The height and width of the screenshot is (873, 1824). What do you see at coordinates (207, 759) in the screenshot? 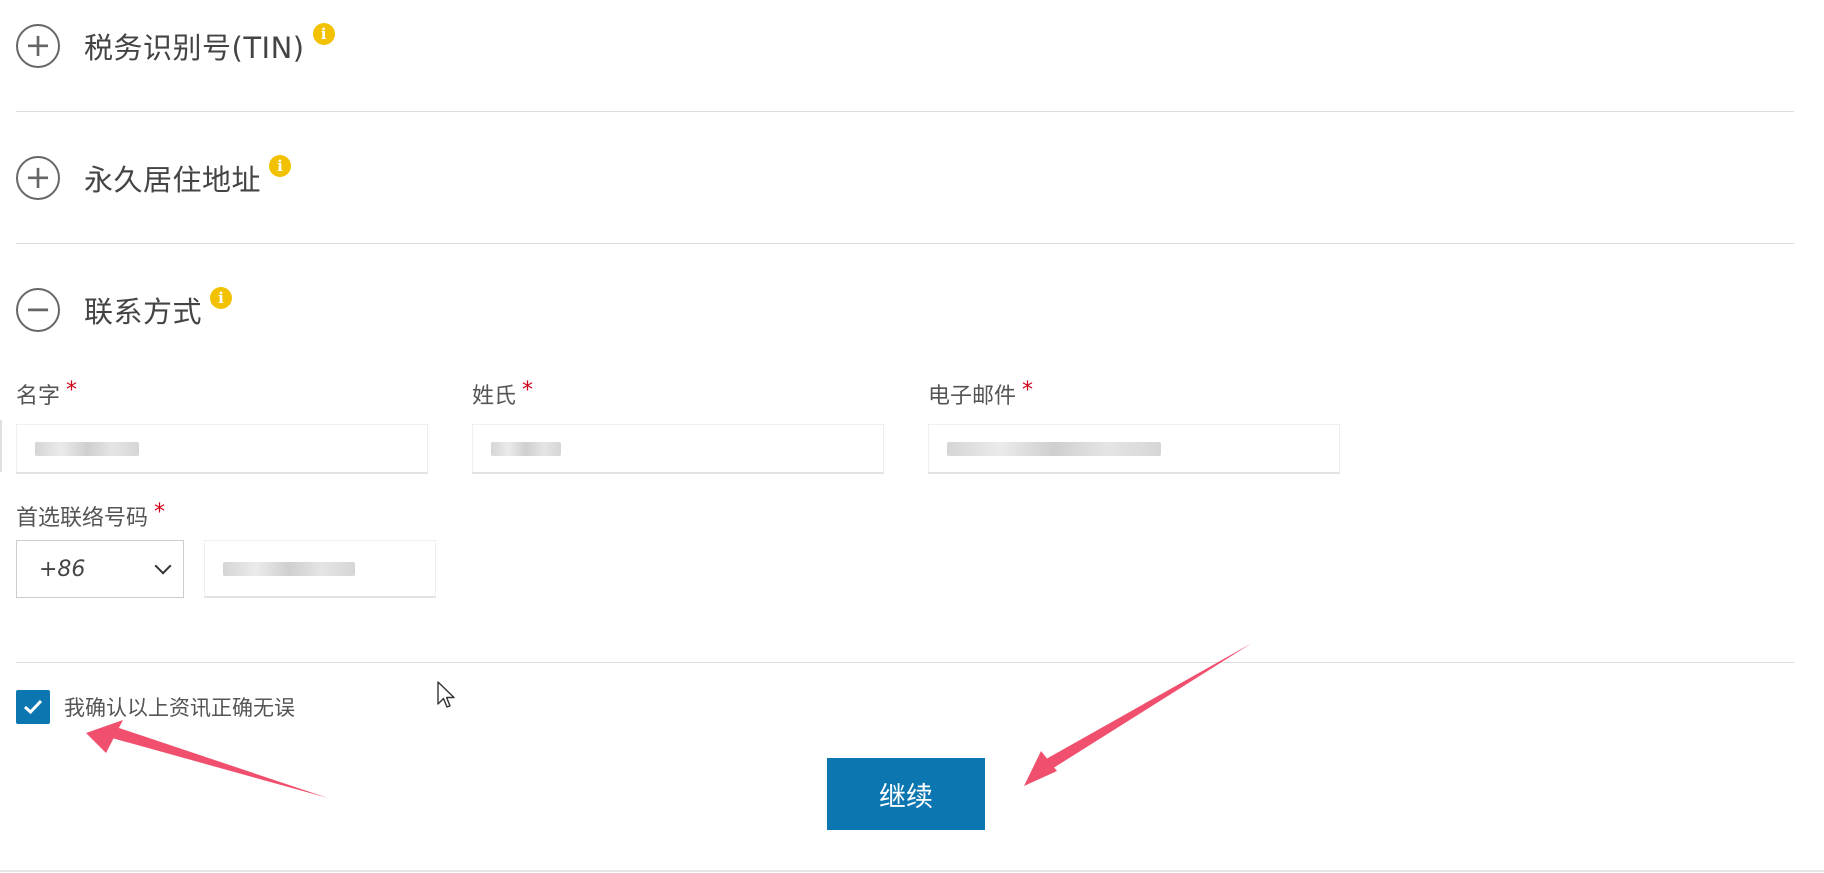
I see `annotation-arrow-checkbox` at bounding box center [207, 759].